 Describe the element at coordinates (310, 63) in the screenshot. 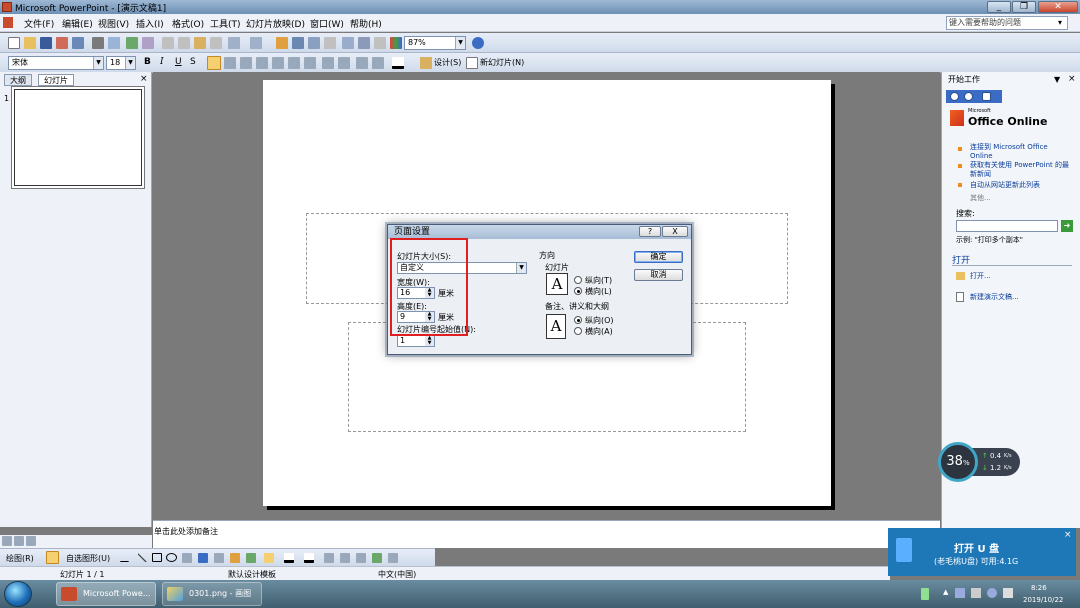

I see `bullets-icon` at that location.